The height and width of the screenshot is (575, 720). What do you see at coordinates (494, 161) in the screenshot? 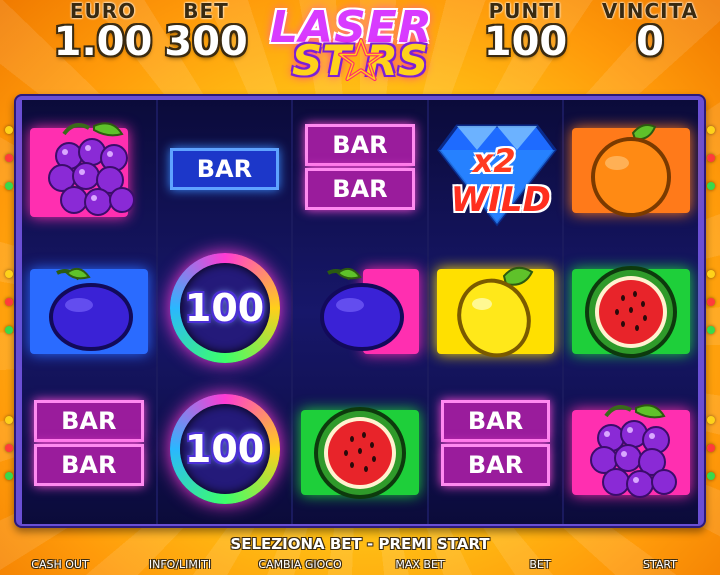
I see `wild-multiplier: x2` at bounding box center [494, 161].